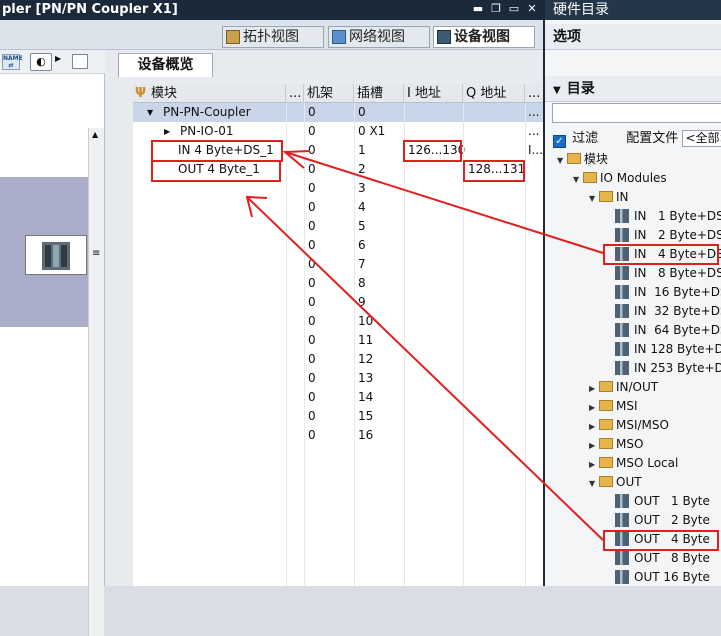  Describe the element at coordinates (672, 558) in the screenshot. I see `tree-item-label: OUT 8 Byte` at that location.